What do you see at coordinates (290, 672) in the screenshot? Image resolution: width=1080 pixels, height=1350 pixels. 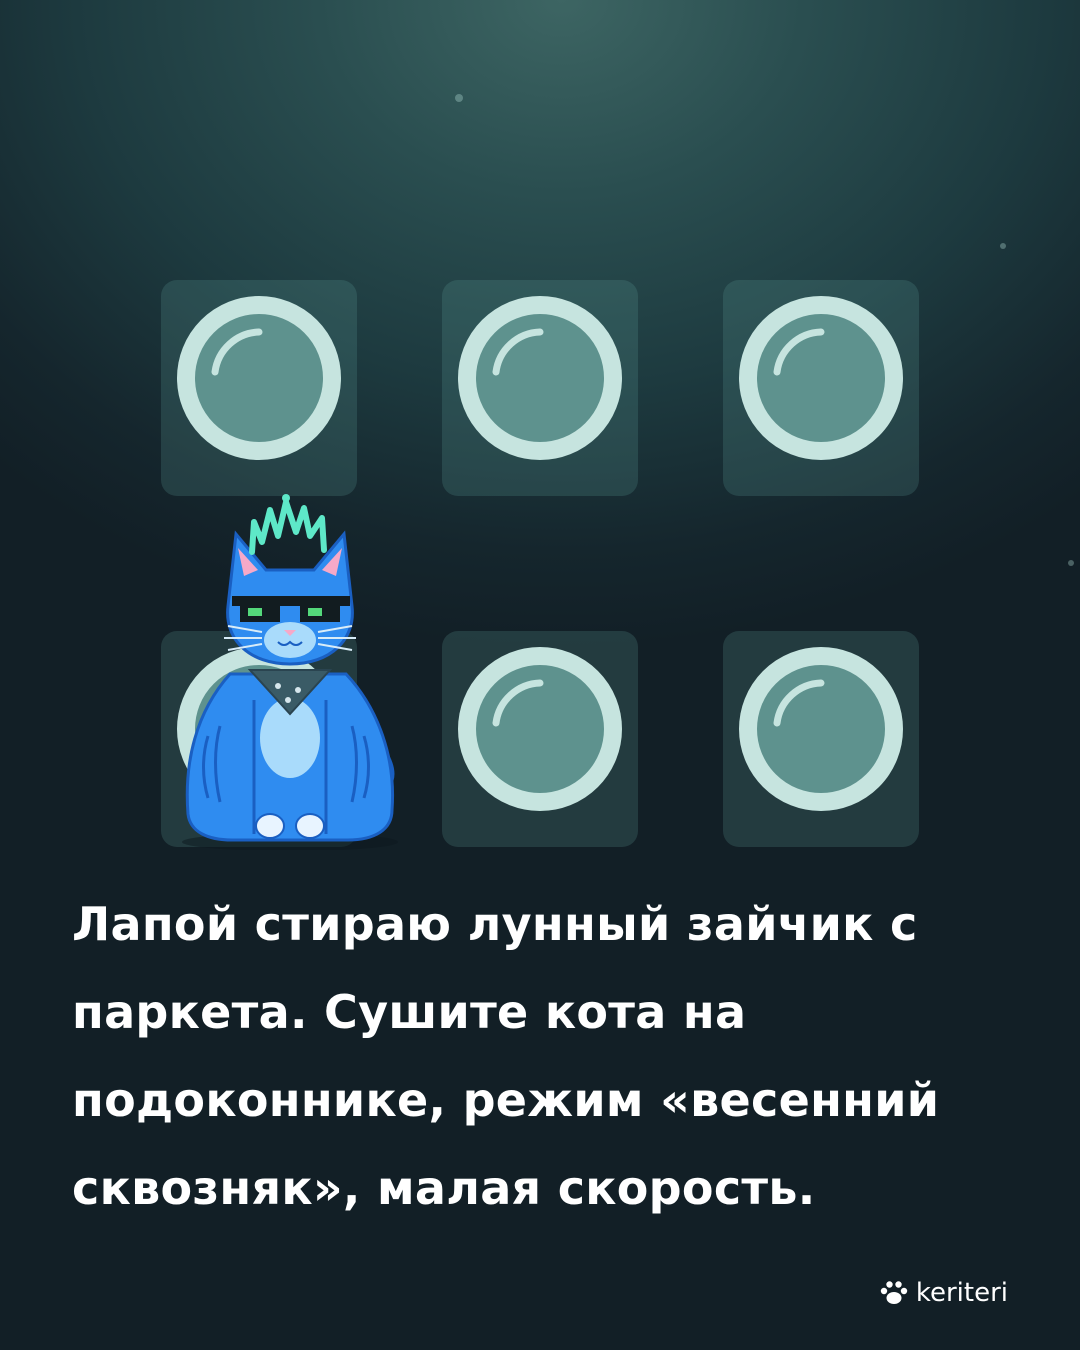 I see `cat-mascot` at bounding box center [290, 672].